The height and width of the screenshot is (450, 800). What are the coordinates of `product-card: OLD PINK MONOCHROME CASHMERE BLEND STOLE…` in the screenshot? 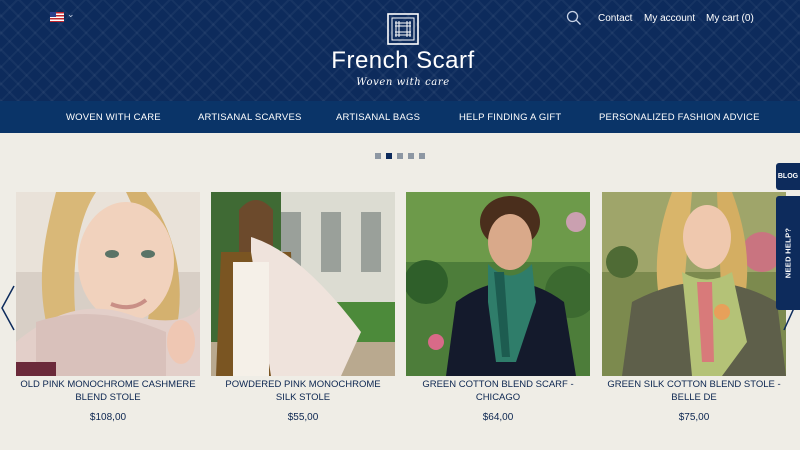 It's located at (108, 307).